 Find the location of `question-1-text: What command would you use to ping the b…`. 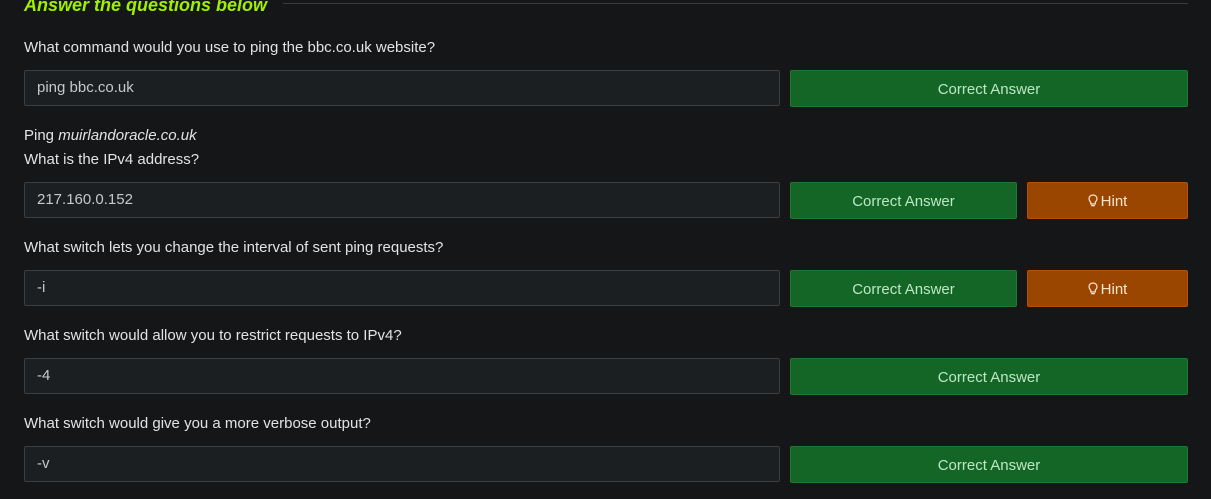

question-1-text: What command would you use to ping the b… is located at coordinates (230, 47).